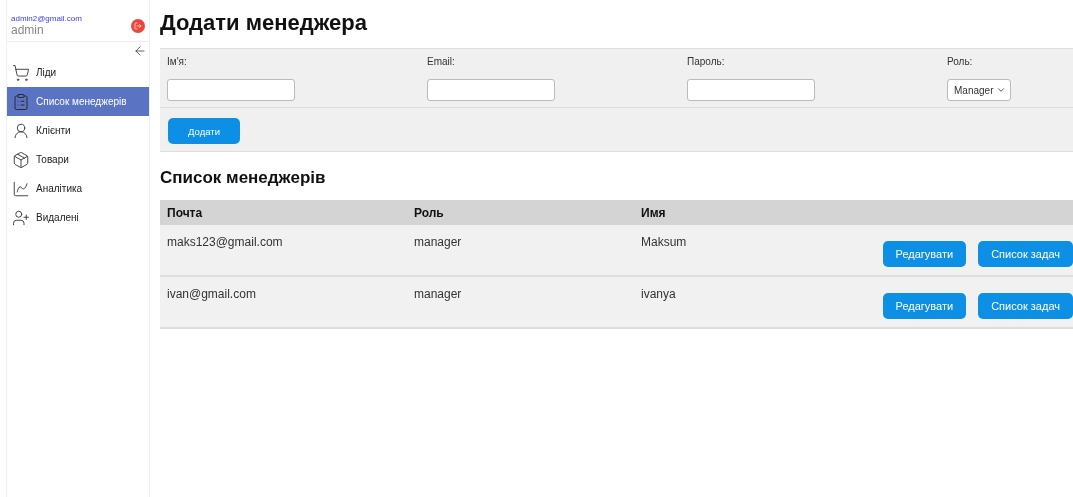 Image resolution: width=1073 pixels, height=497 pixels. I want to click on sidebar-item: Клієнти, so click(78, 130).